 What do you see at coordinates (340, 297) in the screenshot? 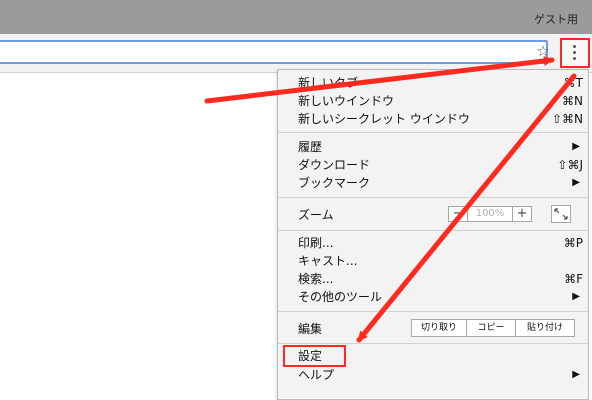
I see `menu-item-label: その他のツール` at bounding box center [340, 297].